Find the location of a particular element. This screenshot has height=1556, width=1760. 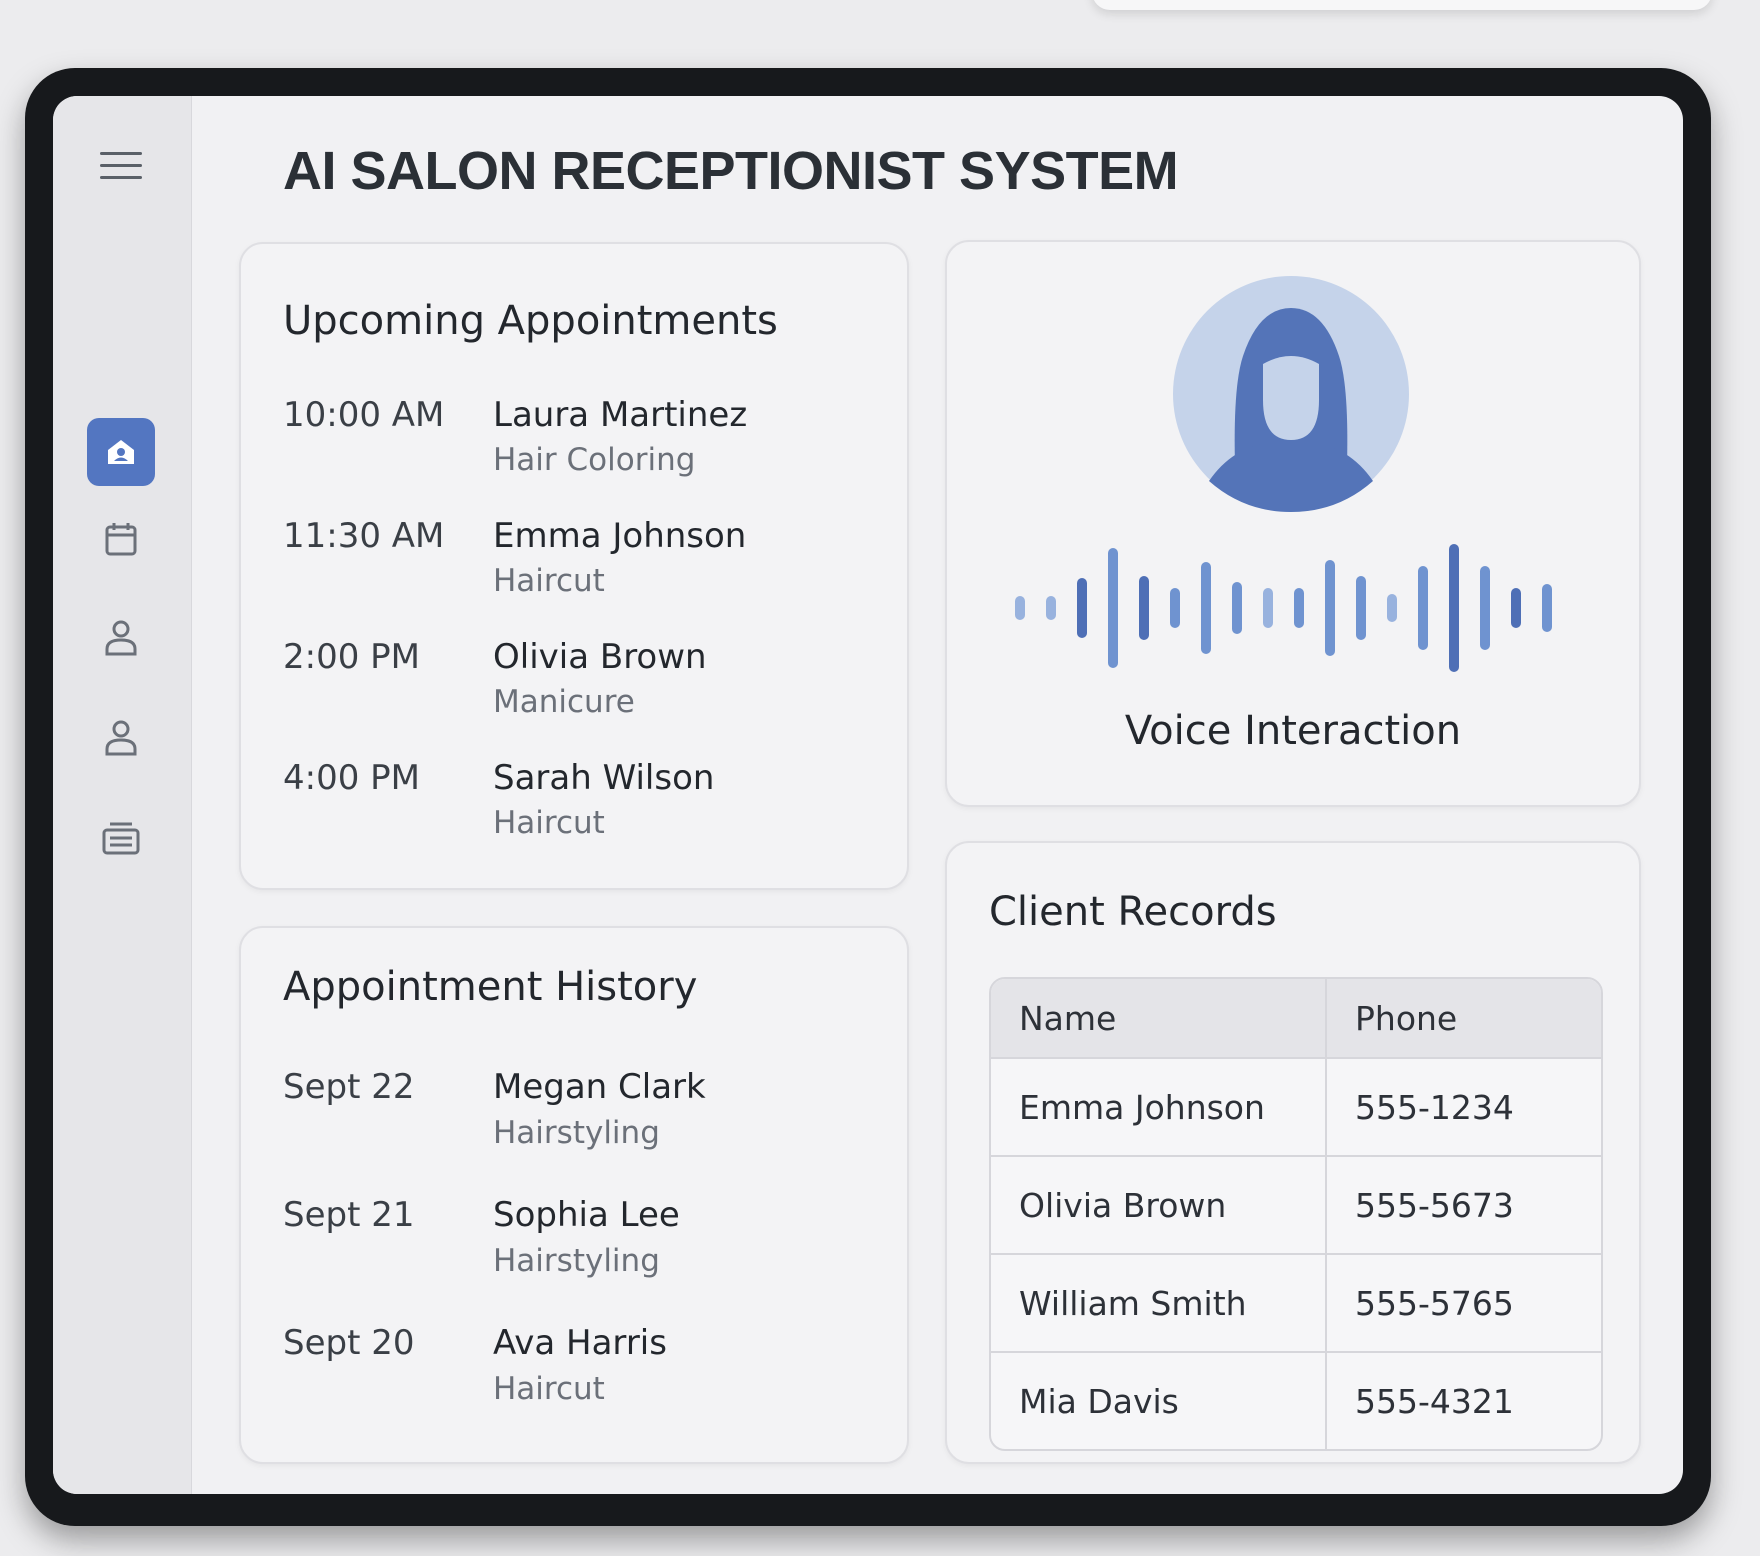

client-name-cell: Emma Johnson is located at coordinates (1159, 1107).